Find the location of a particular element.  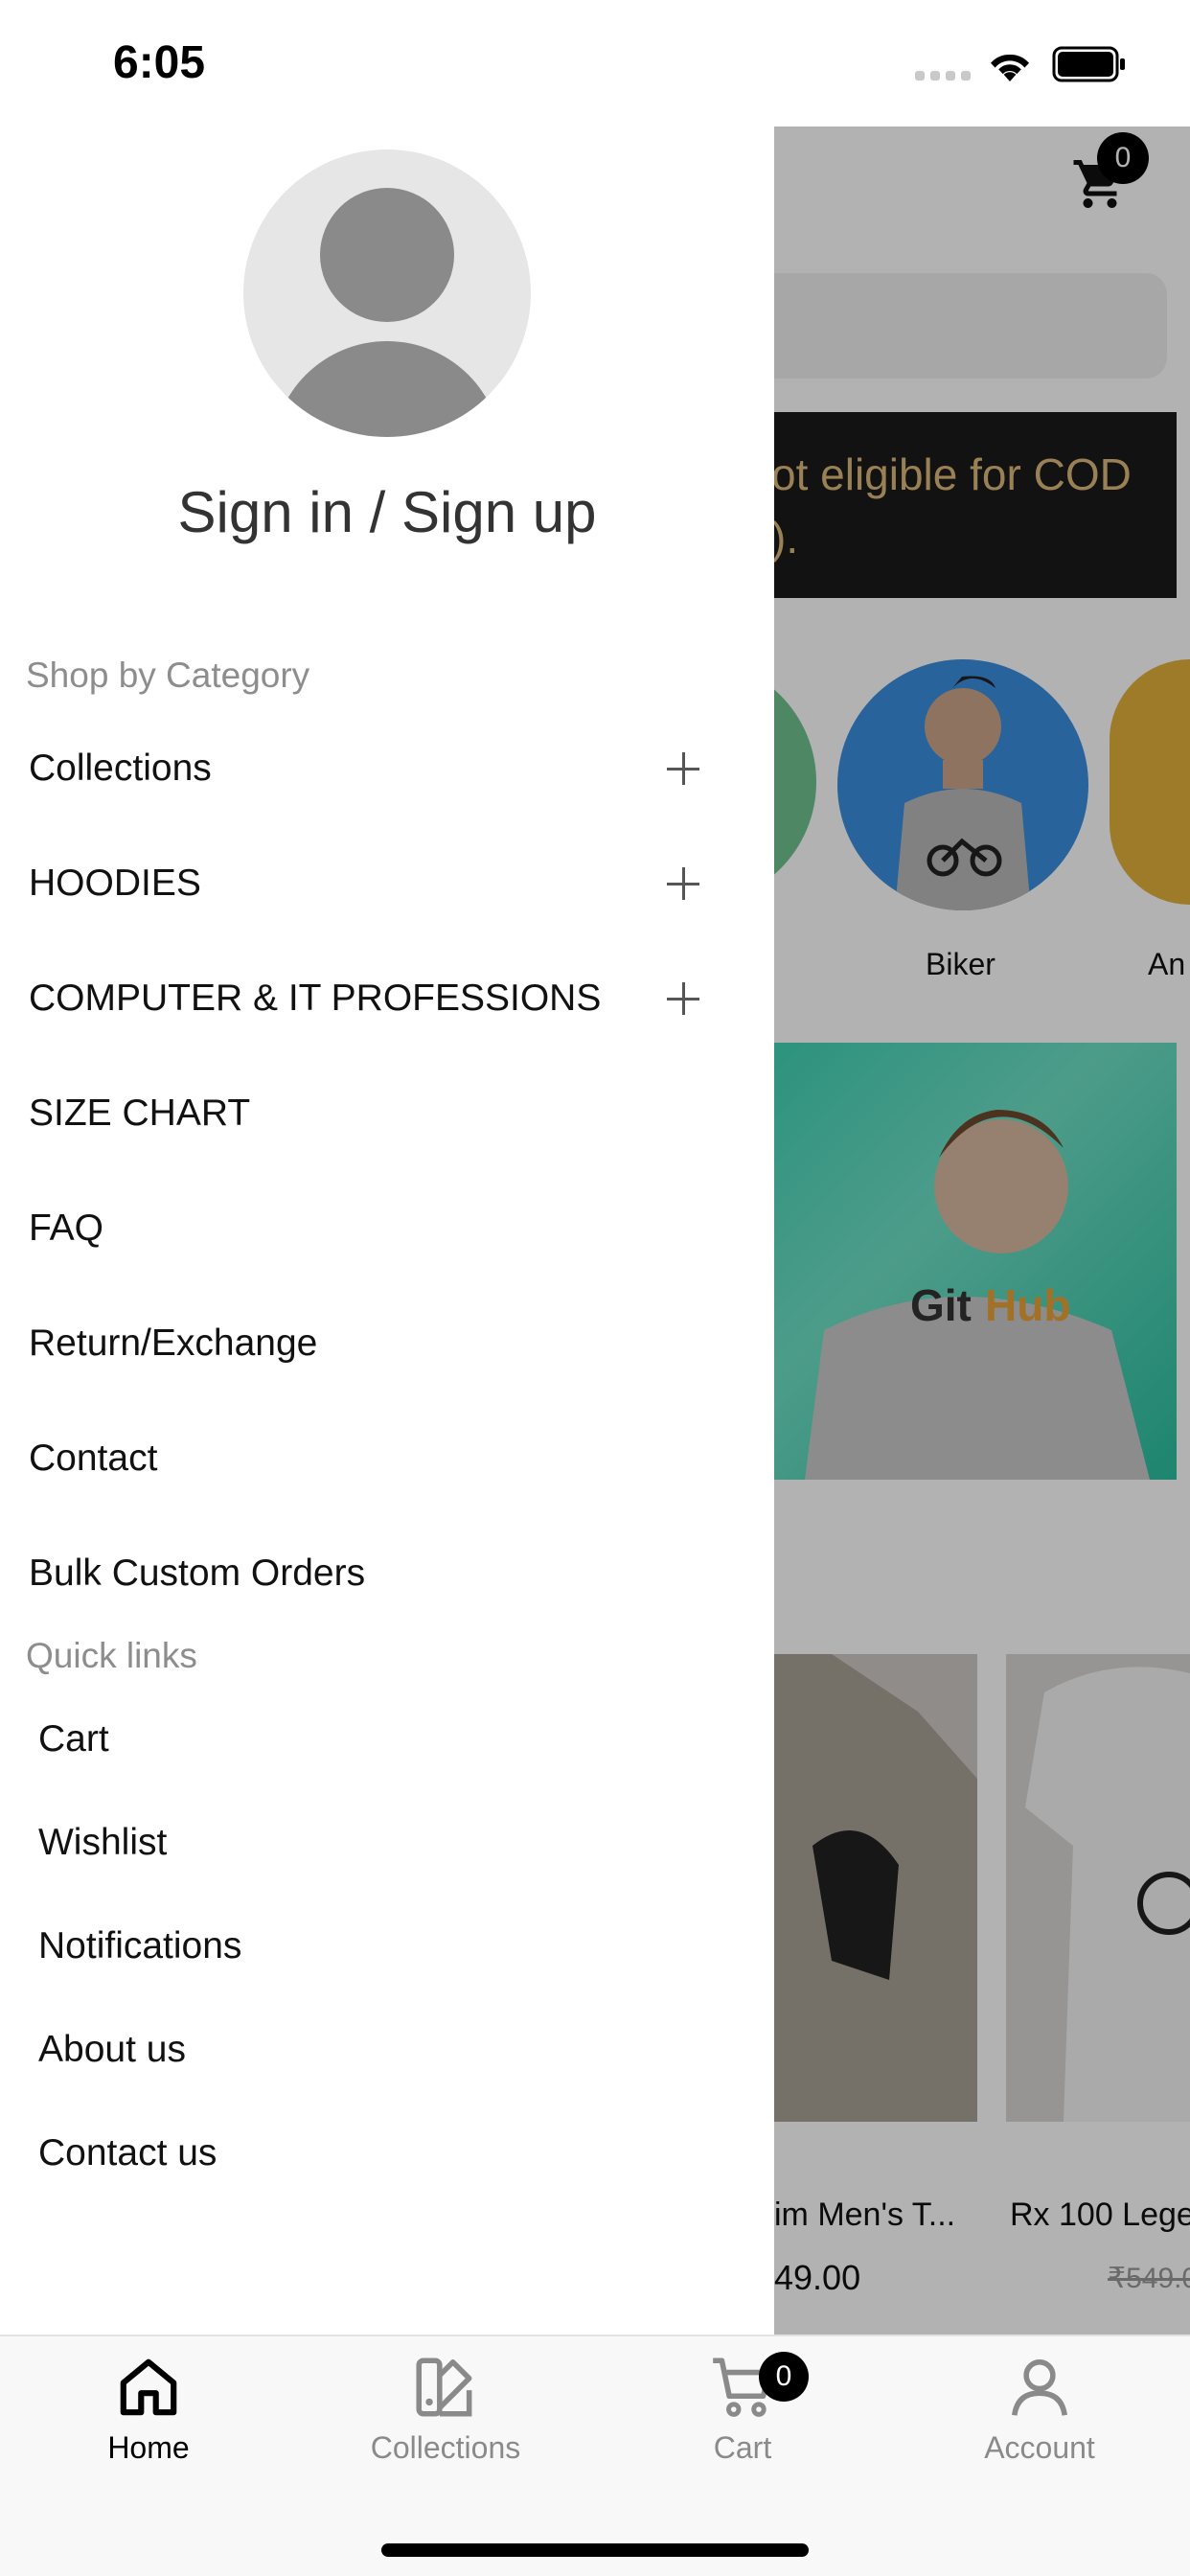

quick-links-heading: Quick links is located at coordinates (111, 1655).